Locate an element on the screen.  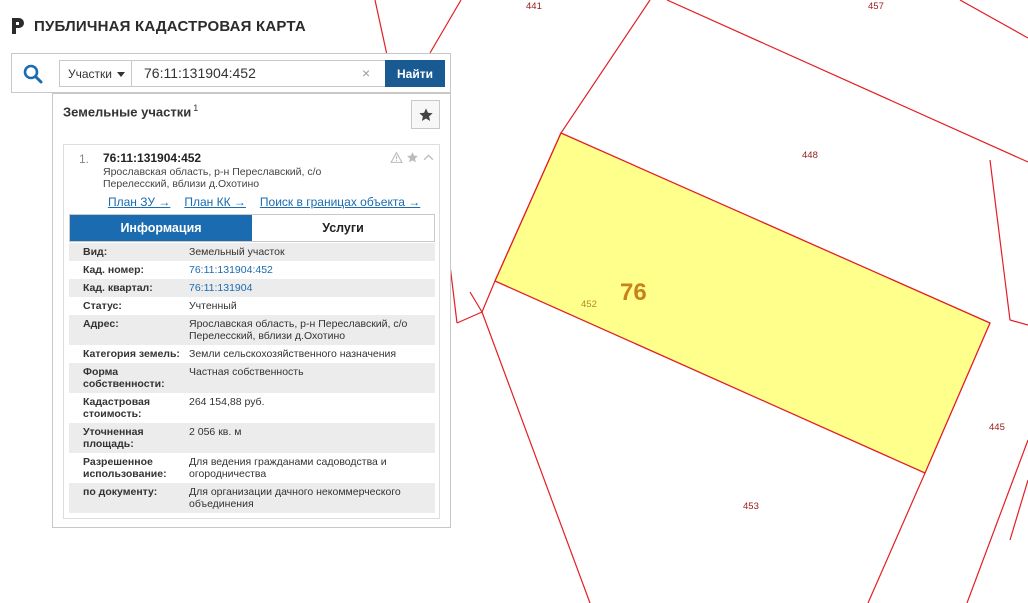
property-row: Статус: Учтенный is located at coordinates (252, 306).